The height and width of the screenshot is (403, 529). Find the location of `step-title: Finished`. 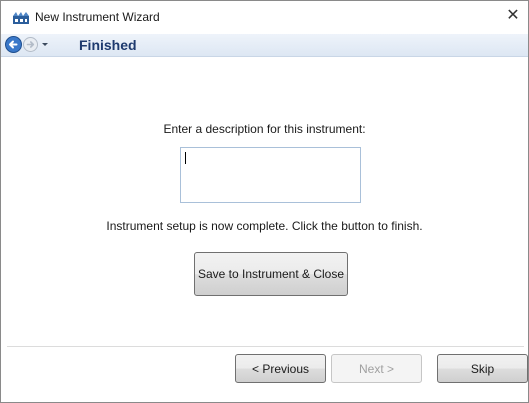

step-title: Finished is located at coordinates (108, 45).